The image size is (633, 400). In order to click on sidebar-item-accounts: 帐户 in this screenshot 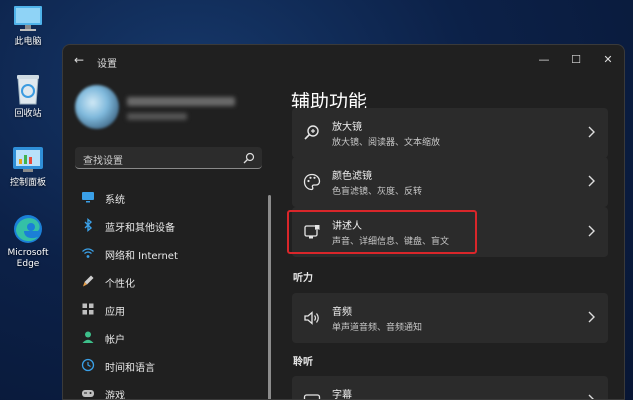, I will do `click(168, 337)`.